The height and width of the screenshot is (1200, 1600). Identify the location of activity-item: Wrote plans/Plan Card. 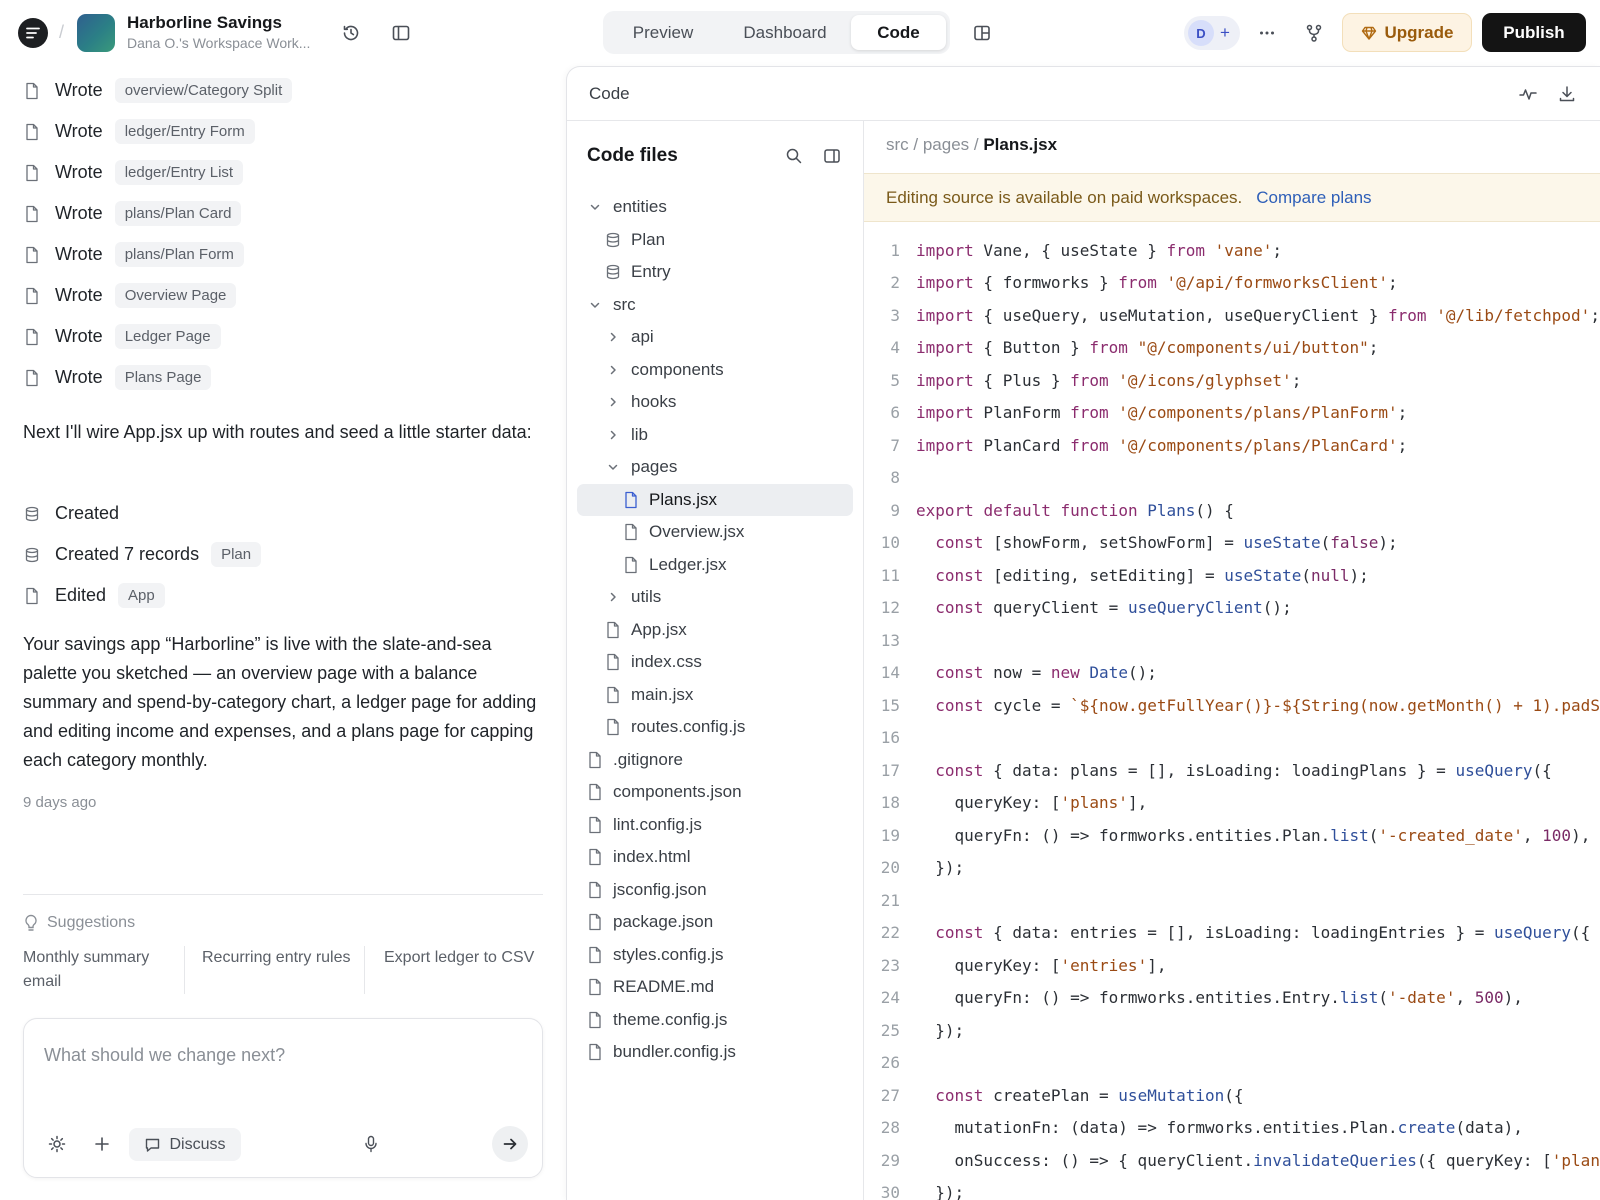
(157, 213).